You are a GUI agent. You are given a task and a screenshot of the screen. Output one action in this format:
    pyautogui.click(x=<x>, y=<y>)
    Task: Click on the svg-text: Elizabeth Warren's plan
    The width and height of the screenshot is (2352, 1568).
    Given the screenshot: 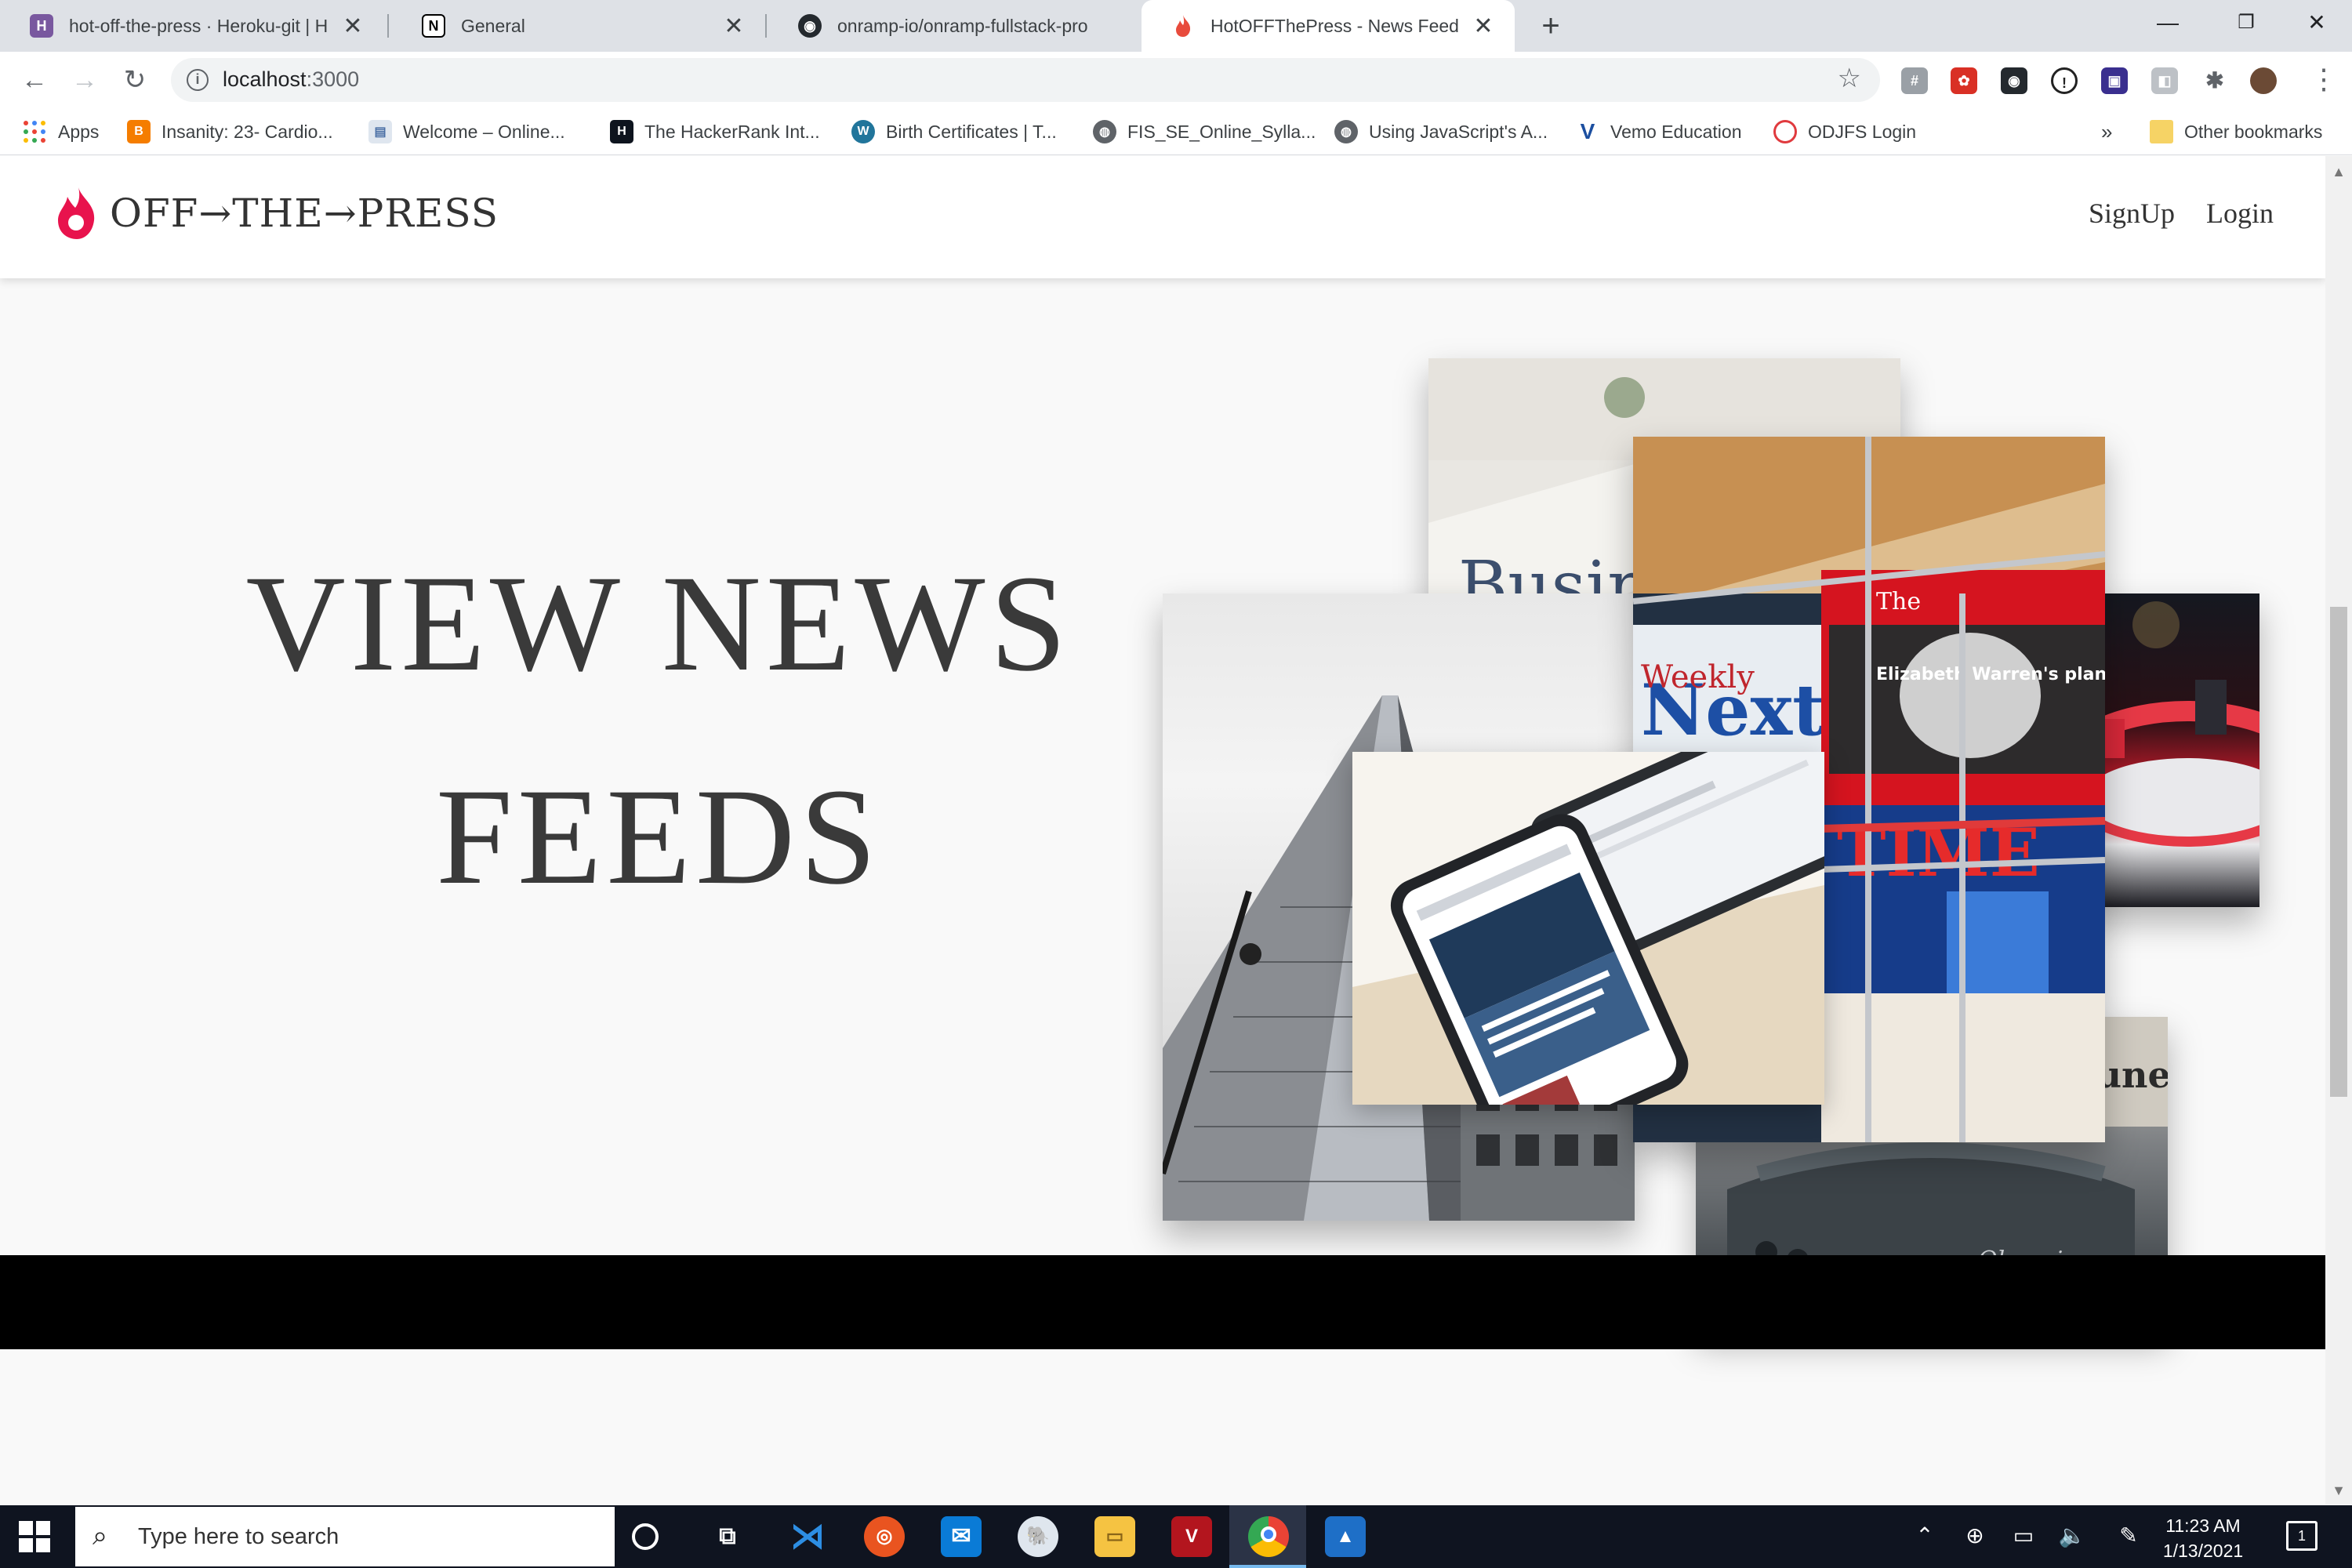 What is the action you would take?
    pyautogui.click(x=1990, y=674)
    